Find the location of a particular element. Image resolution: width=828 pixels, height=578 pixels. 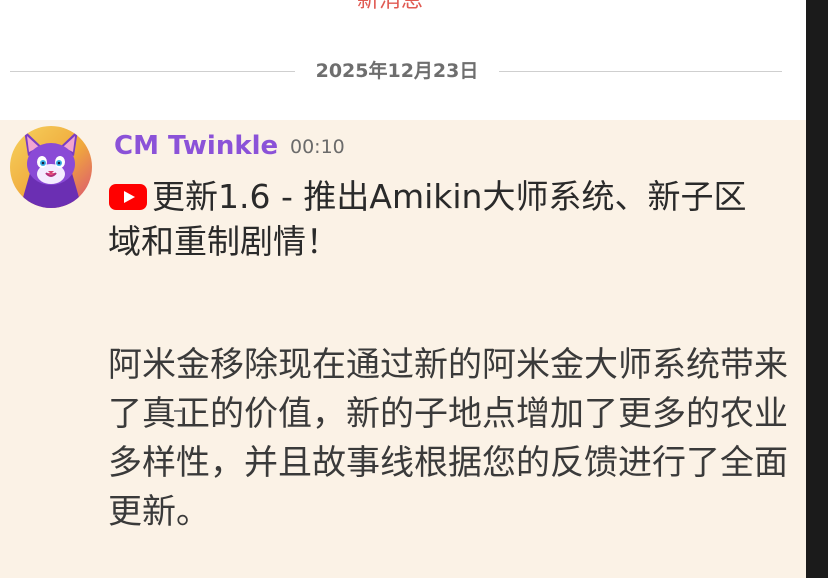

message-author: CM Twinkle is located at coordinates (196, 146).